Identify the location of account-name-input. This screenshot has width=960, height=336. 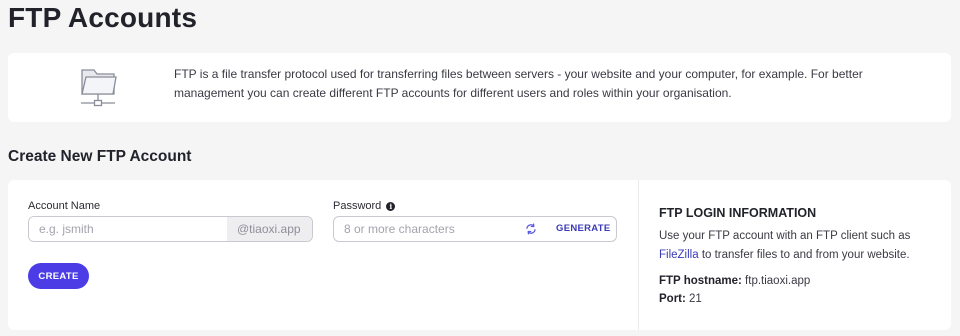
(128, 229).